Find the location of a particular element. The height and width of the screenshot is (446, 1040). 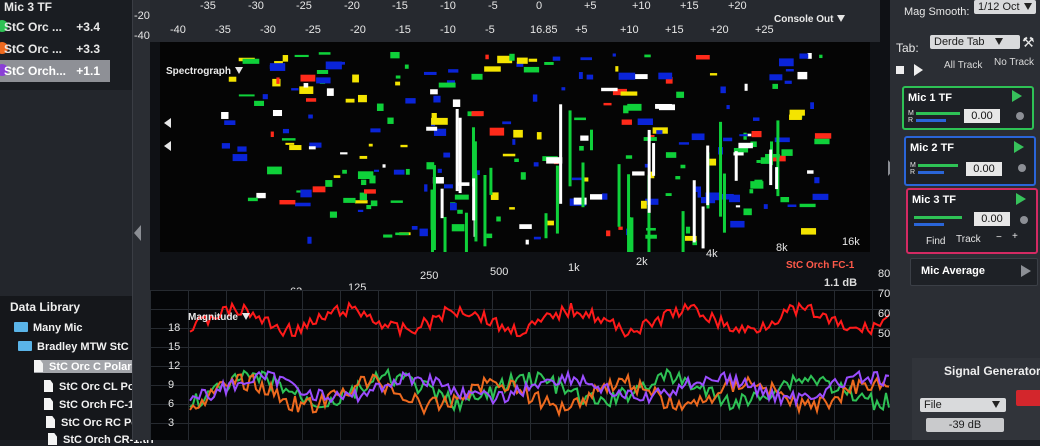

library-folder: Many Mic is located at coordinates (48, 328).